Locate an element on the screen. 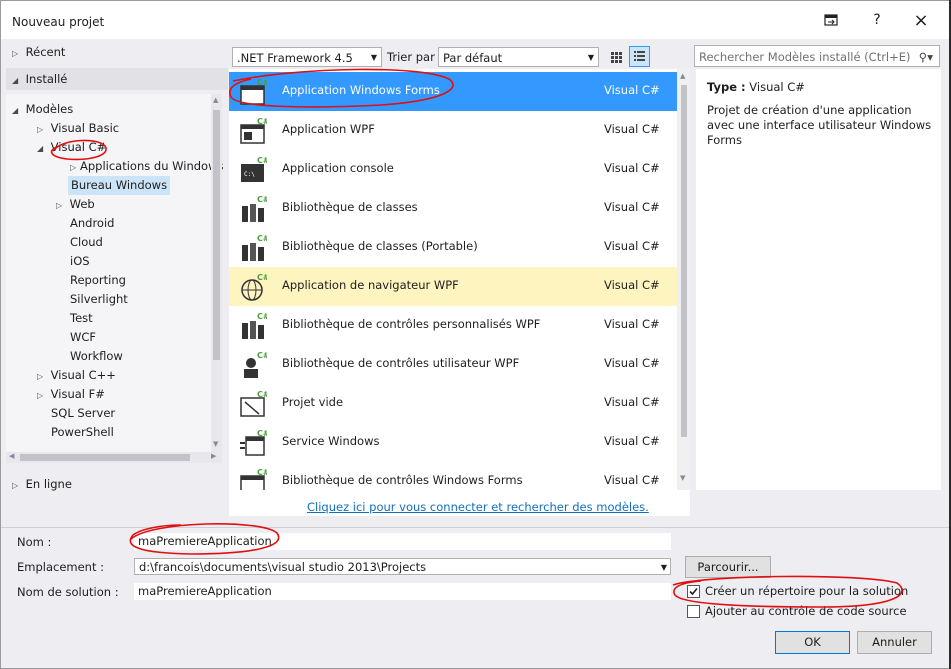 This screenshot has width=951, height=669. name-input: maPremiereApplication is located at coordinates (402, 541).